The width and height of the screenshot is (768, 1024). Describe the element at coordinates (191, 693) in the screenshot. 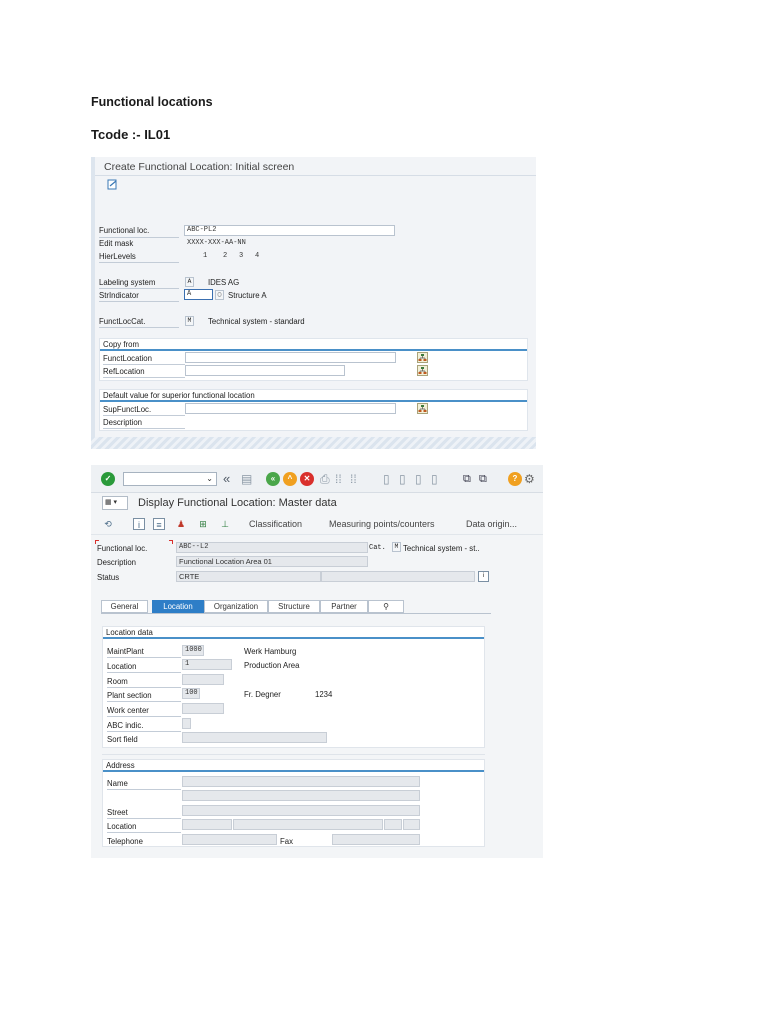

I see `plant-section-field: 100` at that location.